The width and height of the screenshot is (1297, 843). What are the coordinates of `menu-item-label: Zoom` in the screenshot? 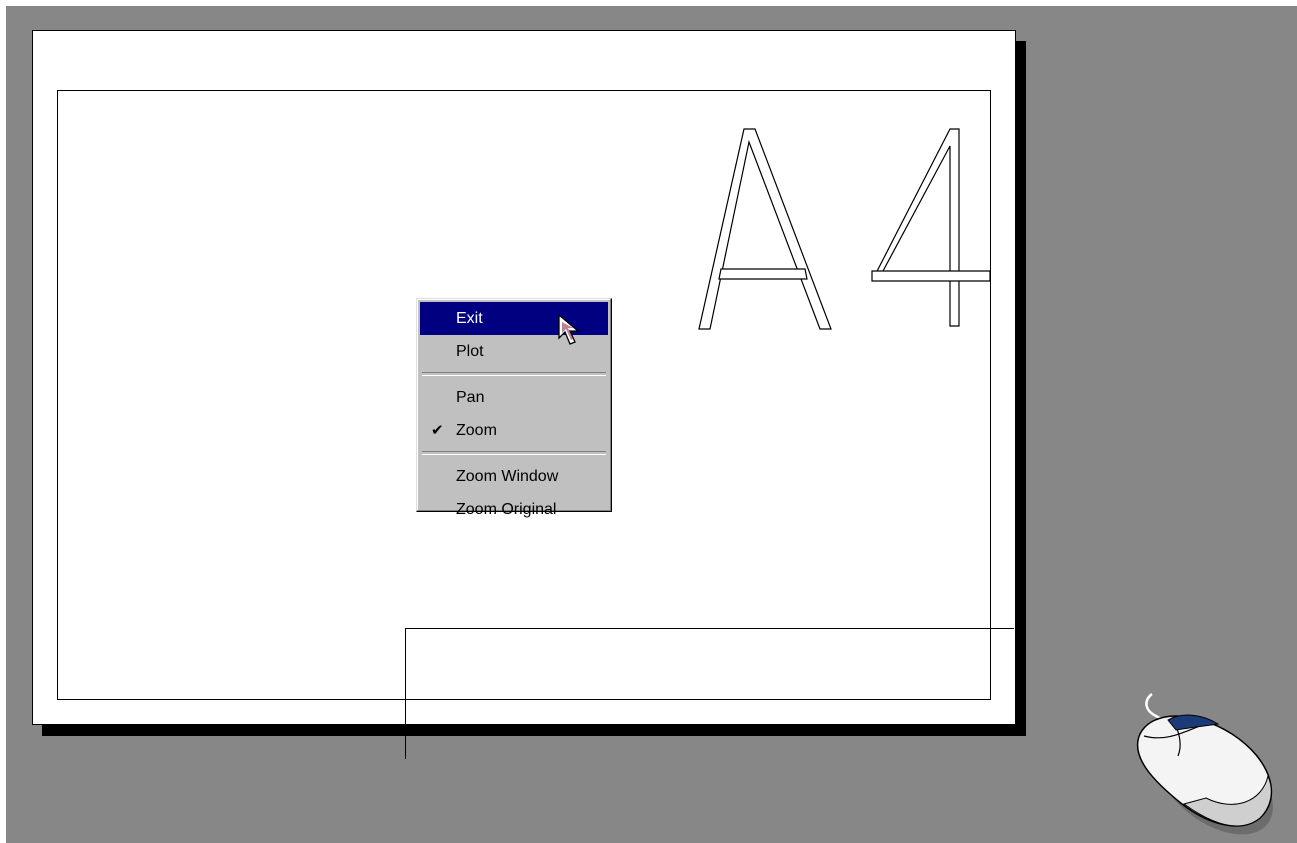 It's located at (476, 430).